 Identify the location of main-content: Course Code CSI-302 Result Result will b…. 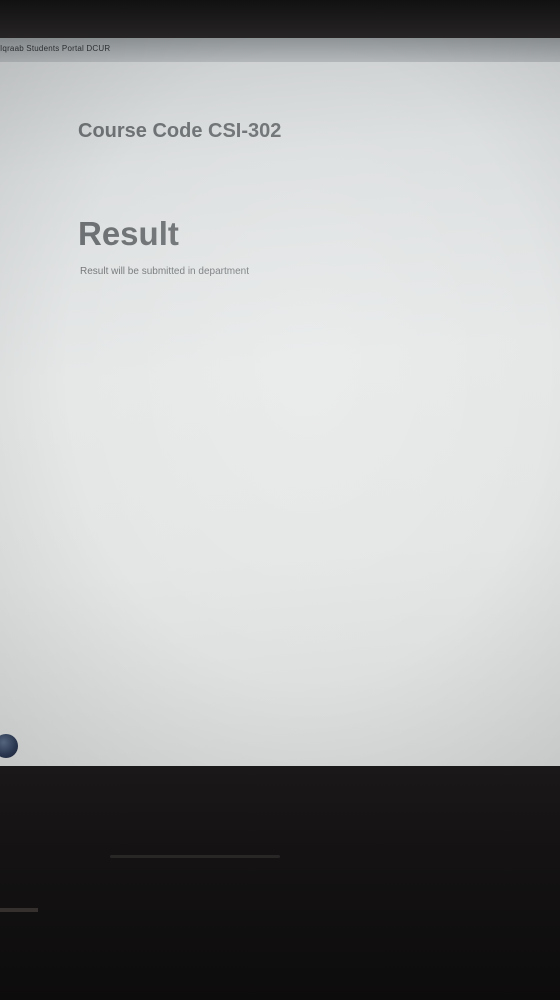
(298, 198).